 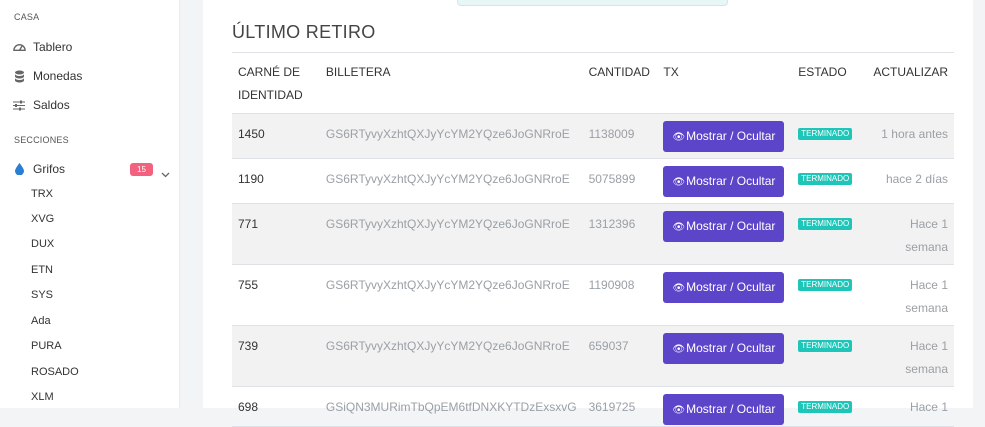 What do you see at coordinates (41, 321) in the screenshot?
I see `sidebar-subitem: Ada` at bounding box center [41, 321].